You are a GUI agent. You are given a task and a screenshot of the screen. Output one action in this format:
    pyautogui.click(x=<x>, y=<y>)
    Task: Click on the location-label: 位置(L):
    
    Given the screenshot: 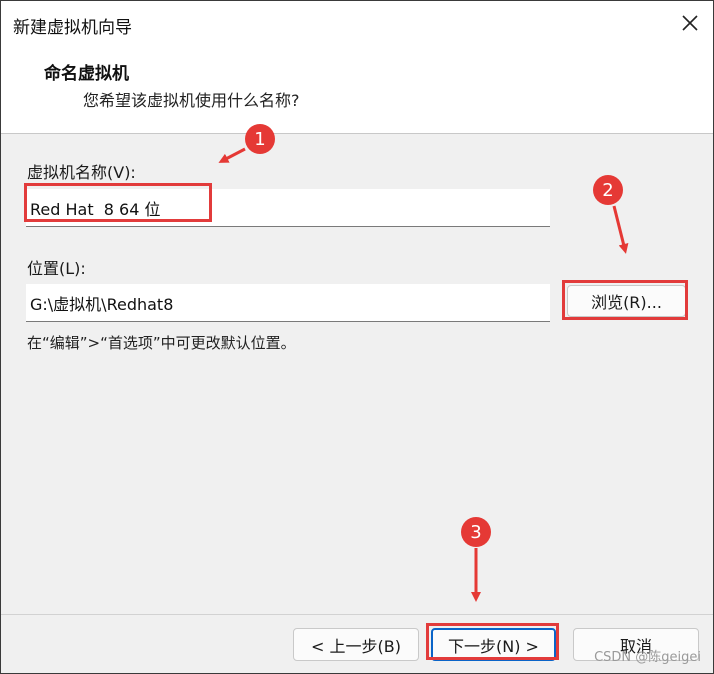 What is the action you would take?
    pyautogui.click(x=56, y=268)
    